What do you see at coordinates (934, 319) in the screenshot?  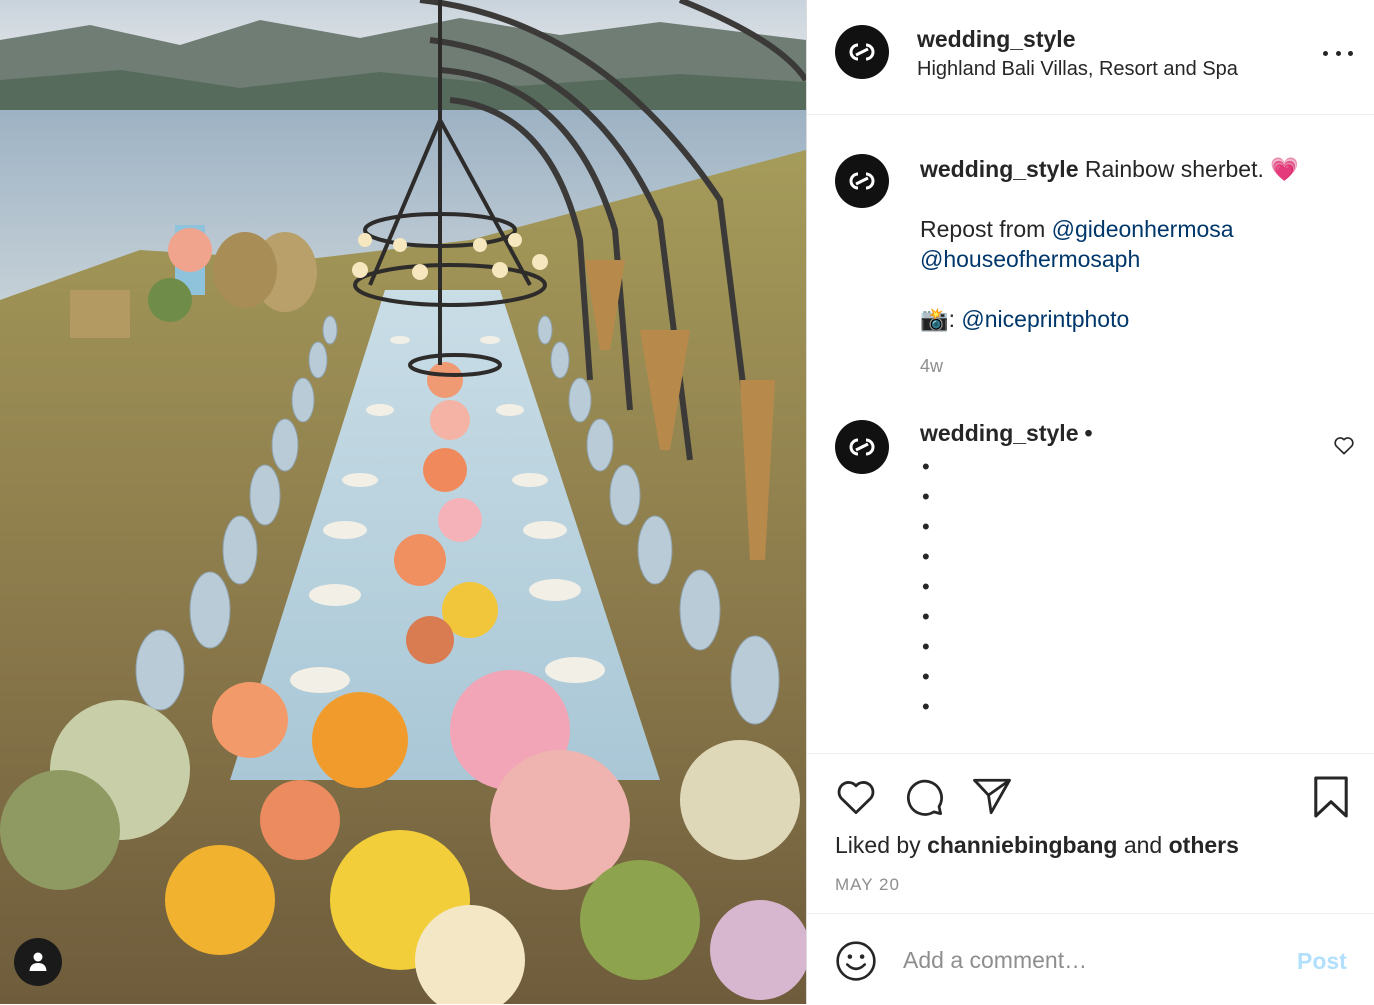 I see `camera-emoji: 📸` at bounding box center [934, 319].